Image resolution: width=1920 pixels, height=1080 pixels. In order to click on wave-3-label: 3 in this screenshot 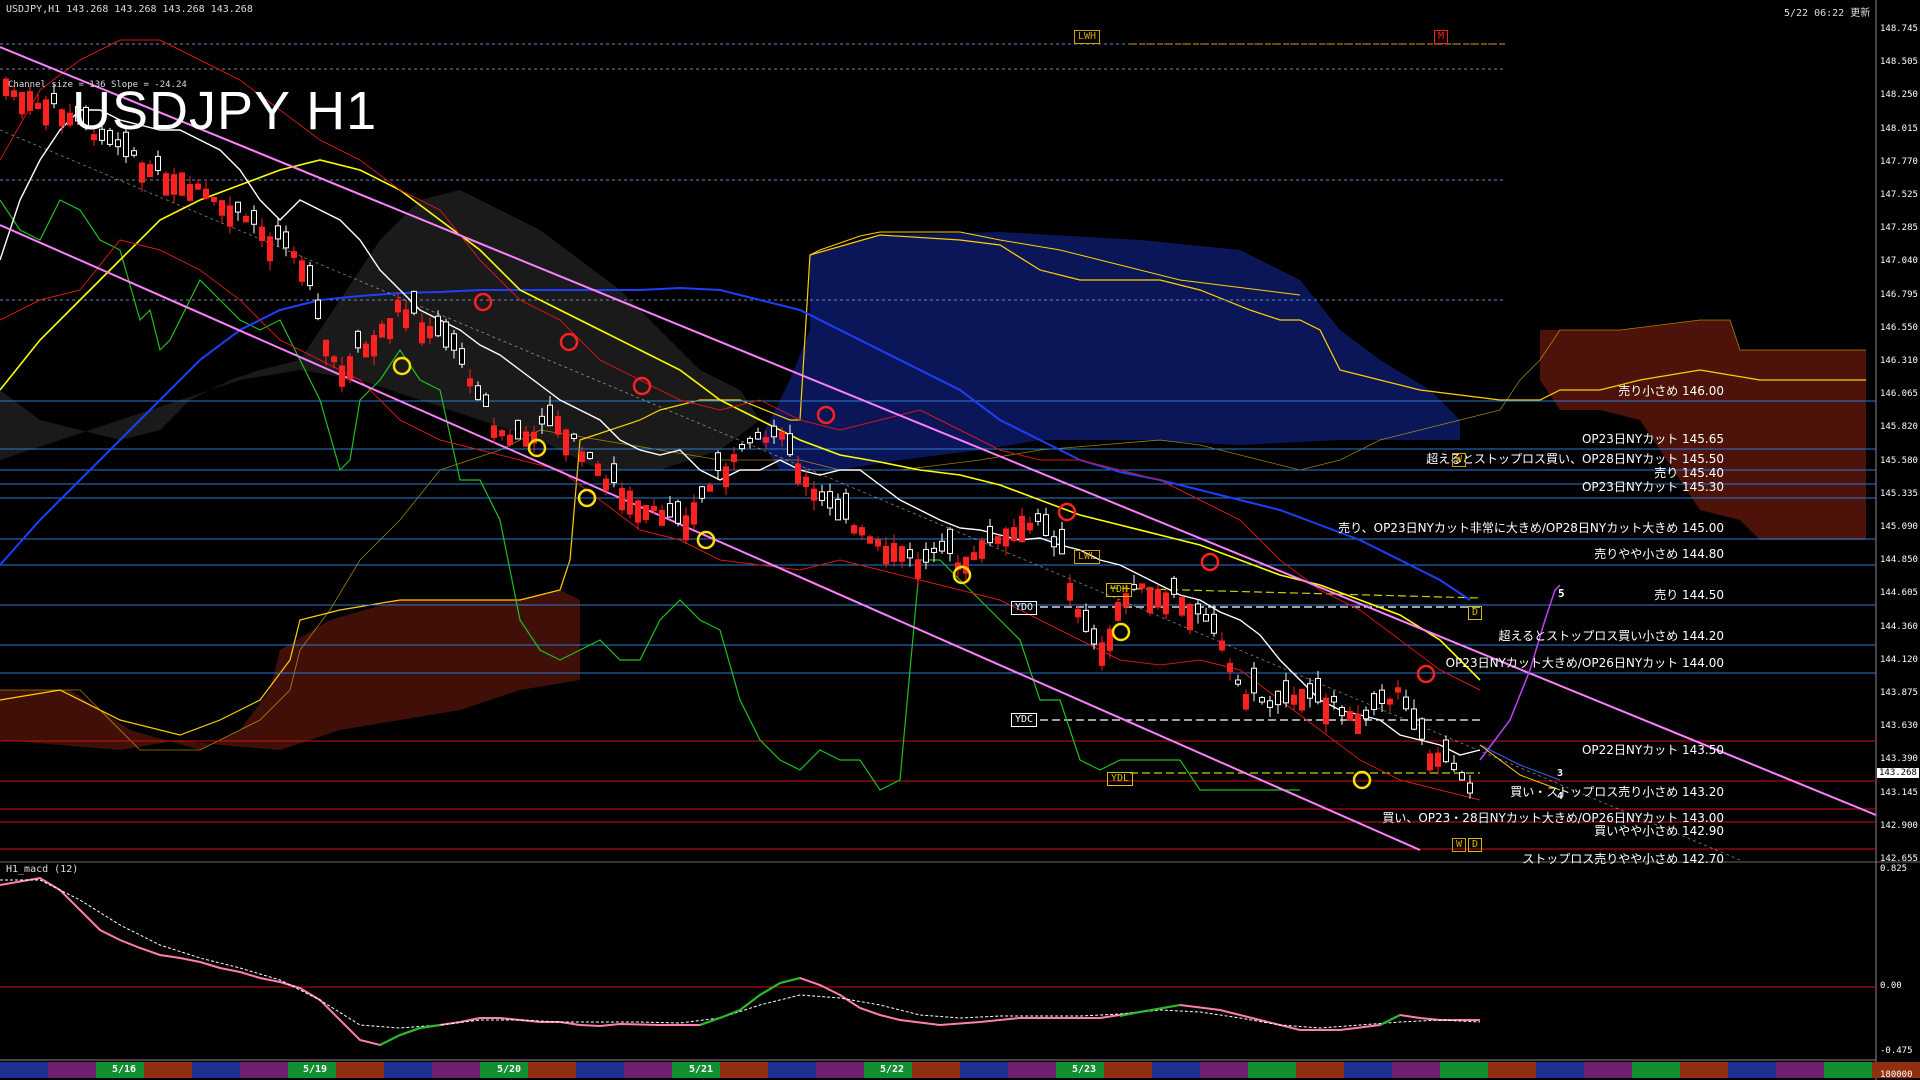, I will do `click(1560, 773)`.